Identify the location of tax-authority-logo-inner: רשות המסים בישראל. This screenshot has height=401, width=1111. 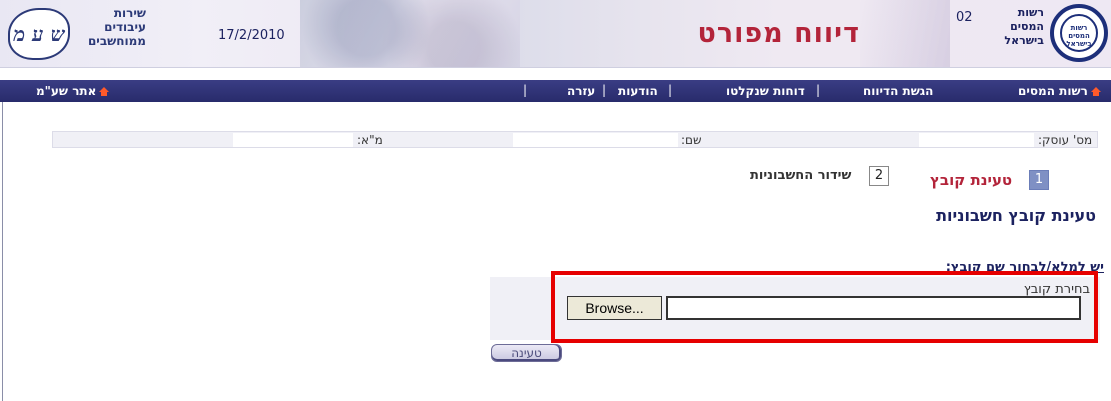
(1079, 33).